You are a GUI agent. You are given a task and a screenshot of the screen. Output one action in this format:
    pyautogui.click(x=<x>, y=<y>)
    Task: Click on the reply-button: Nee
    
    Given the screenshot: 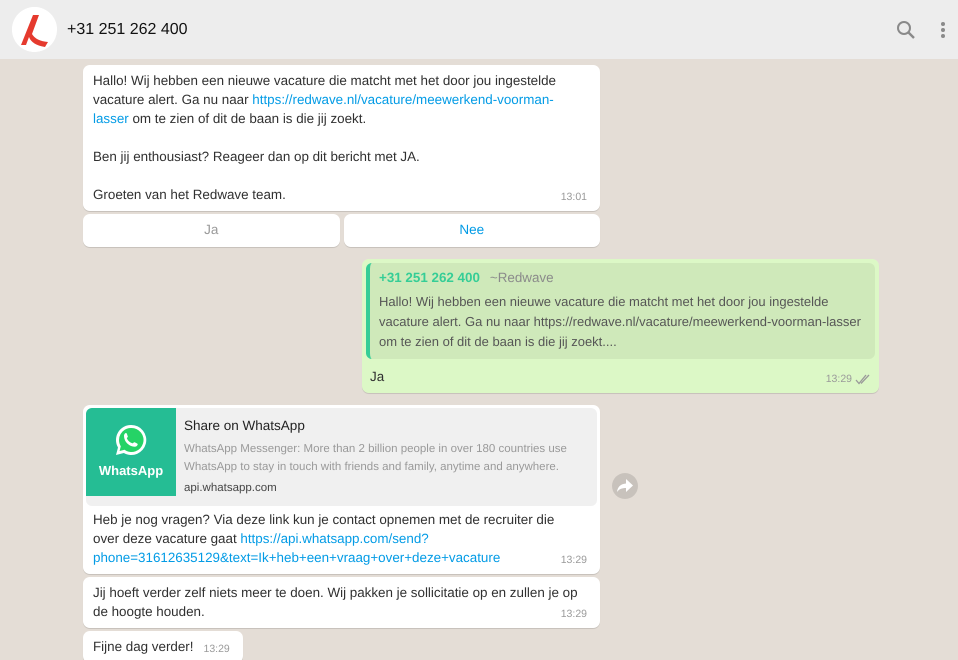 What is the action you would take?
    pyautogui.click(x=472, y=230)
    